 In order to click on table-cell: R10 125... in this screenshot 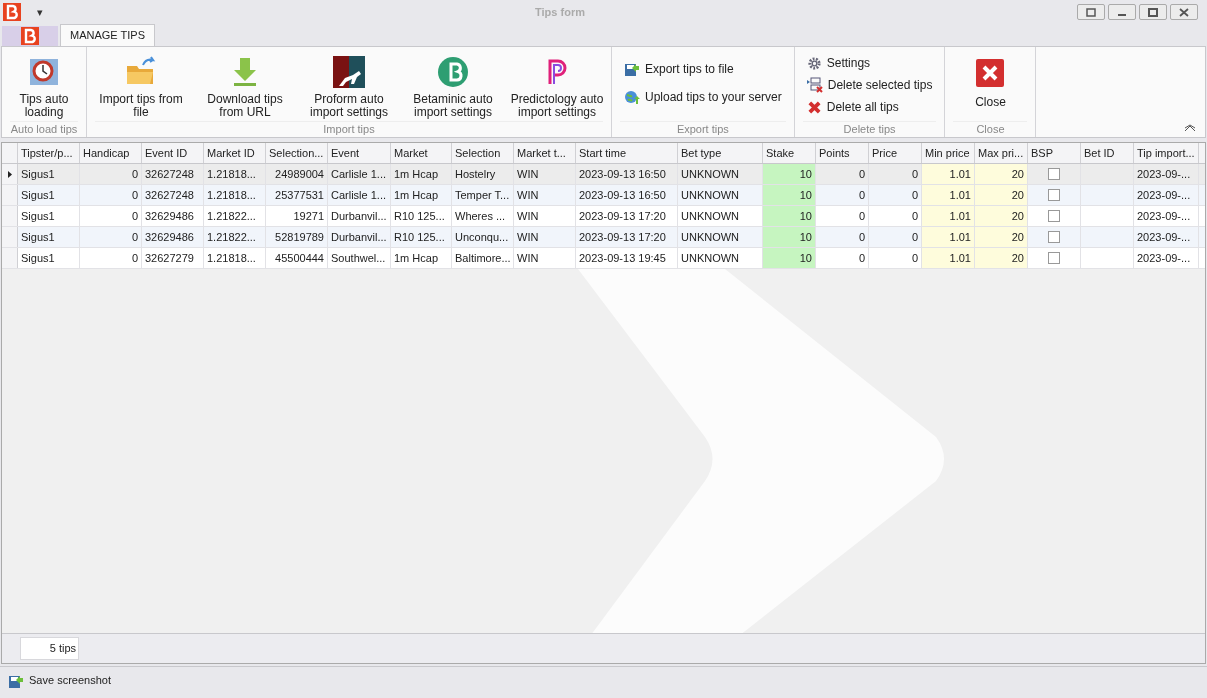, I will do `click(421, 237)`.